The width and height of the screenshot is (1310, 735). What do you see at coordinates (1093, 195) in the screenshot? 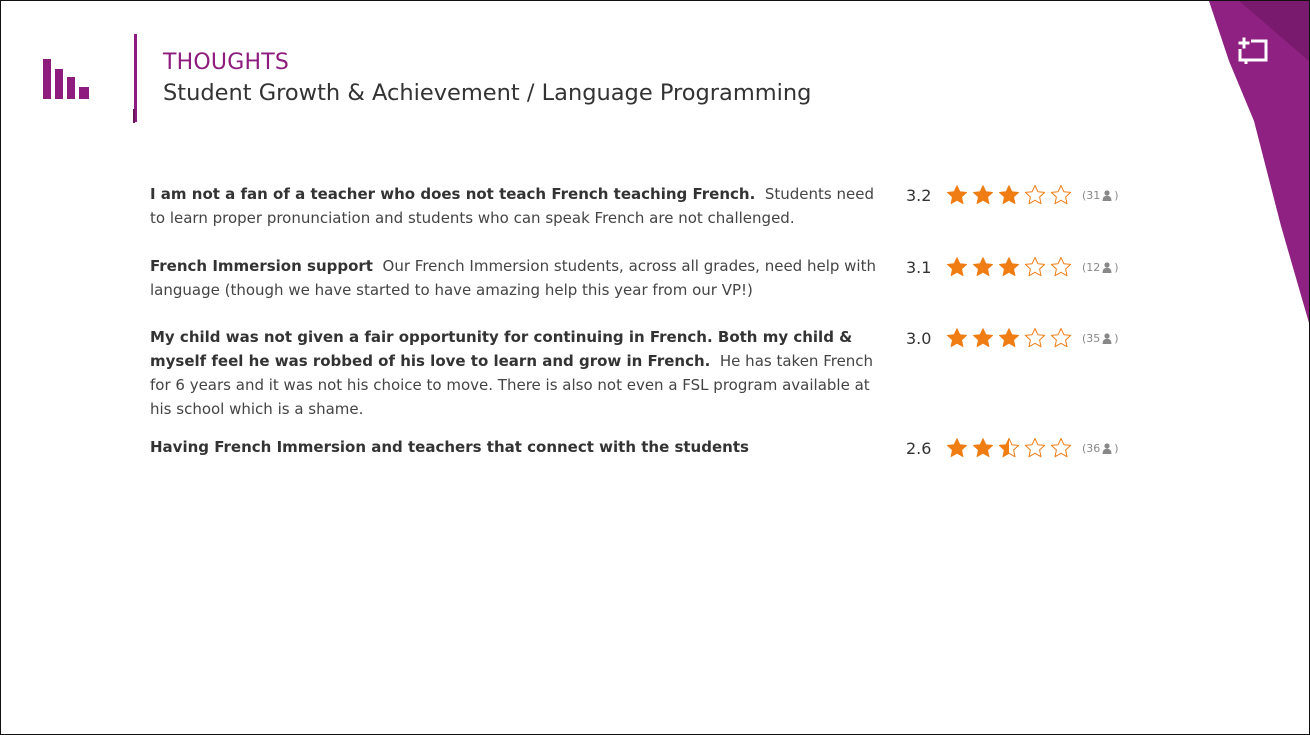
I see `response-count-value: 31` at bounding box center [1093, 195].